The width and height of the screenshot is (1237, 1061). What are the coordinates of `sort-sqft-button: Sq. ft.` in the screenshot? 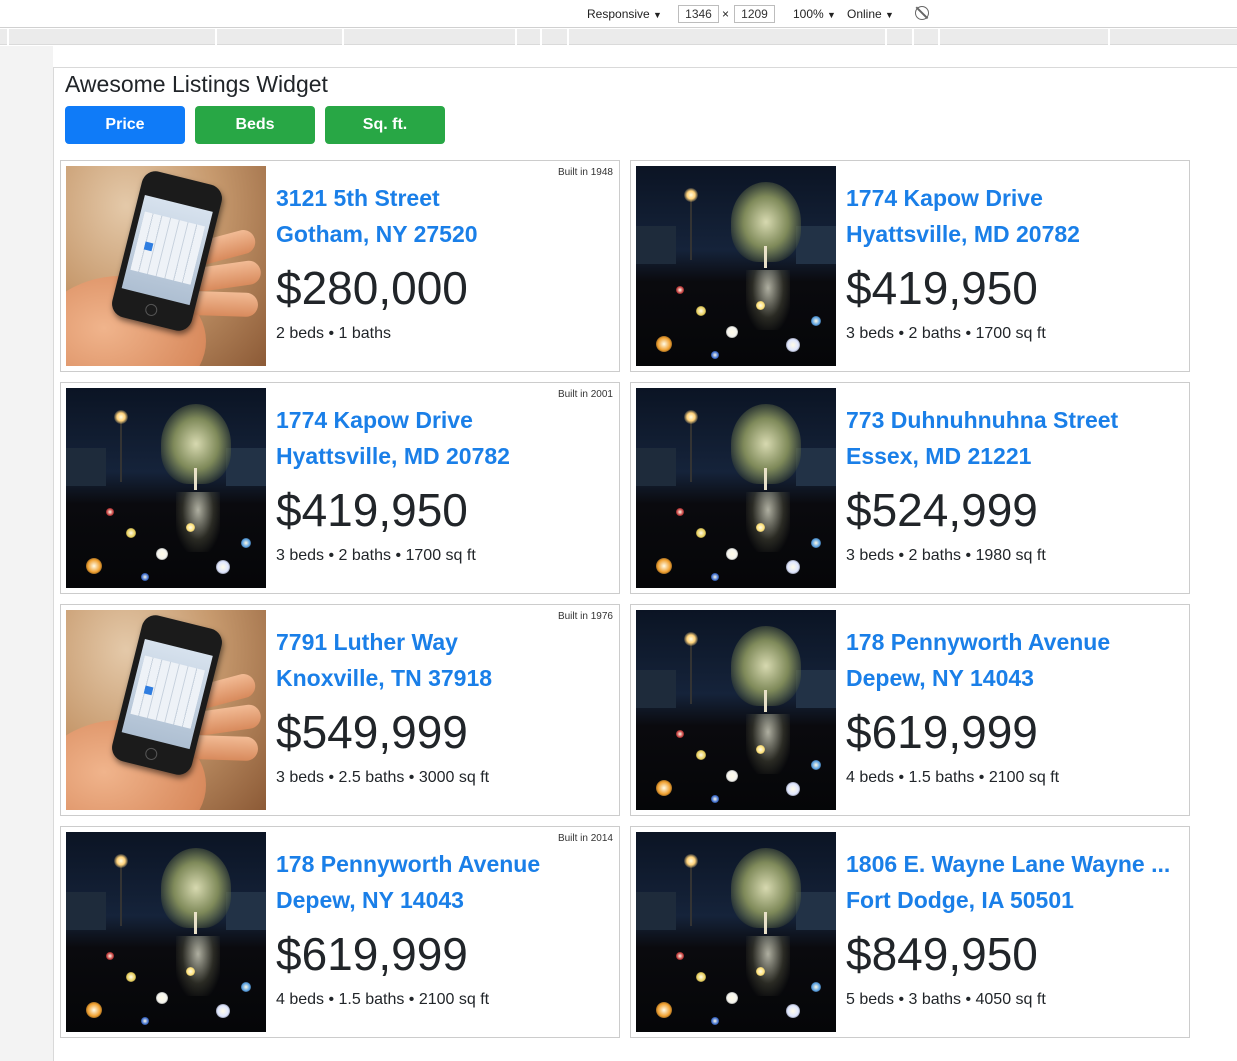 It's located at (385, 125).